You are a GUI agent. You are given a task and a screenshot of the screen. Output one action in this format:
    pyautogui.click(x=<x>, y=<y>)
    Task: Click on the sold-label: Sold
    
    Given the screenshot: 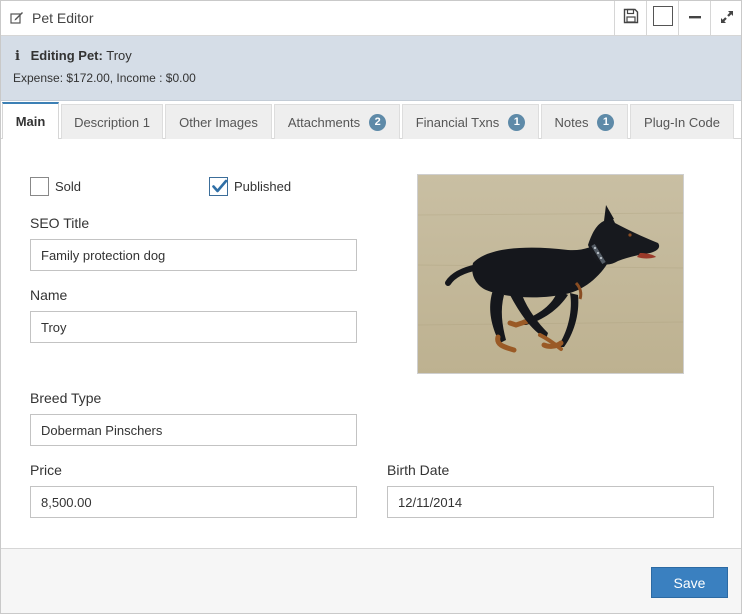 What is the action you would take?
    pyautogui.click(x=68, y=186)
    